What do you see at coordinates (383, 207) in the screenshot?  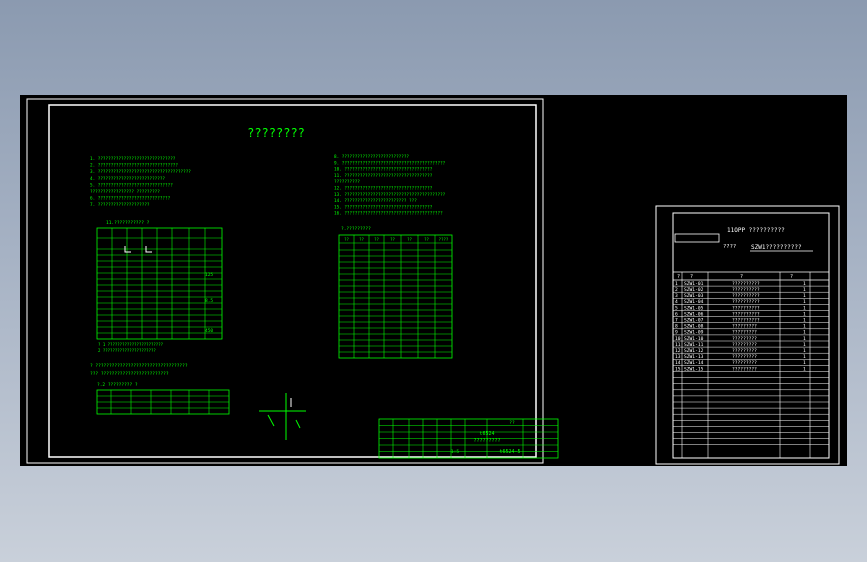 I see `note-right-line: 15. ??????????????????????????????????` at bounding box center [383, 207].